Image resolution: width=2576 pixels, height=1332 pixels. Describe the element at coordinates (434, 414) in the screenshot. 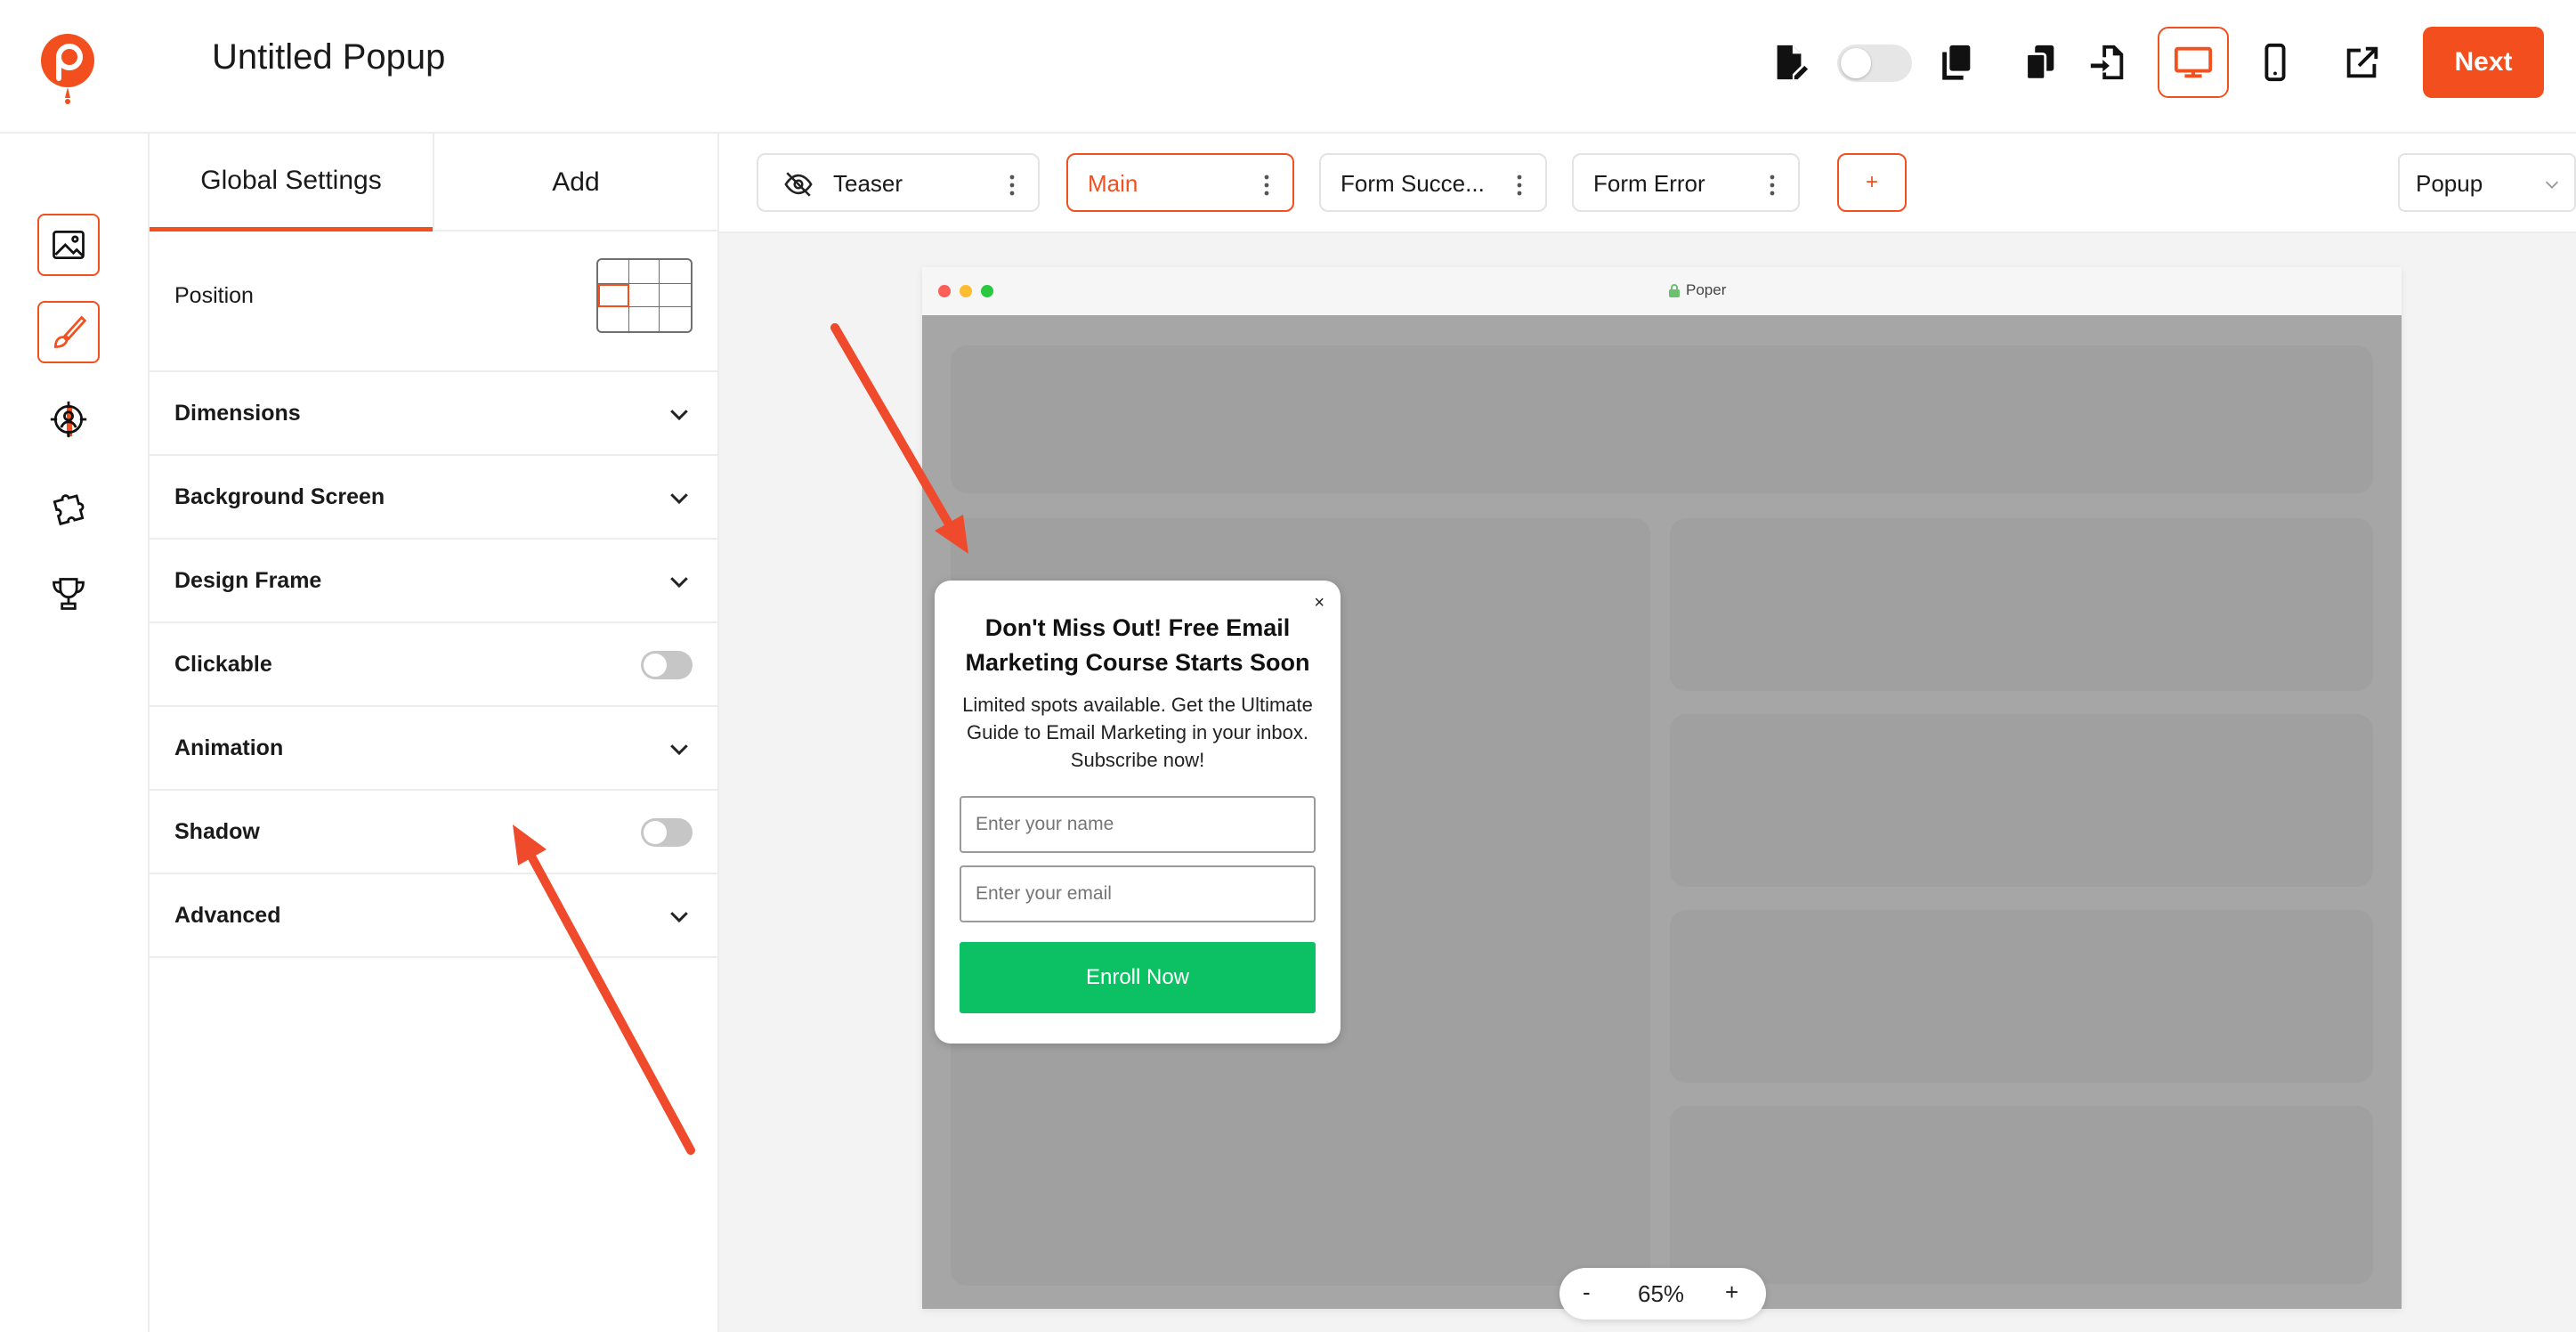

I see `dimensions-row: Dimensions` at that location.